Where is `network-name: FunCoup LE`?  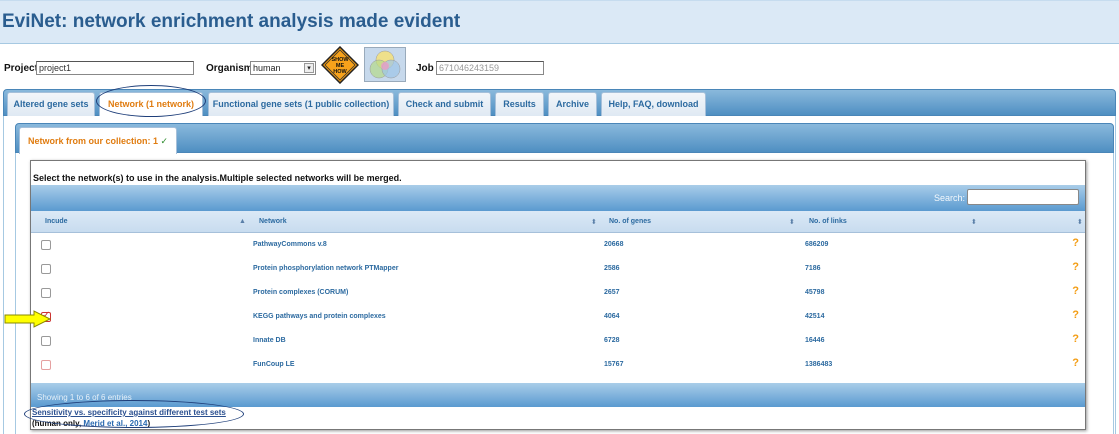
network-name: FunCoup LE is located at coordinates (274, 364).